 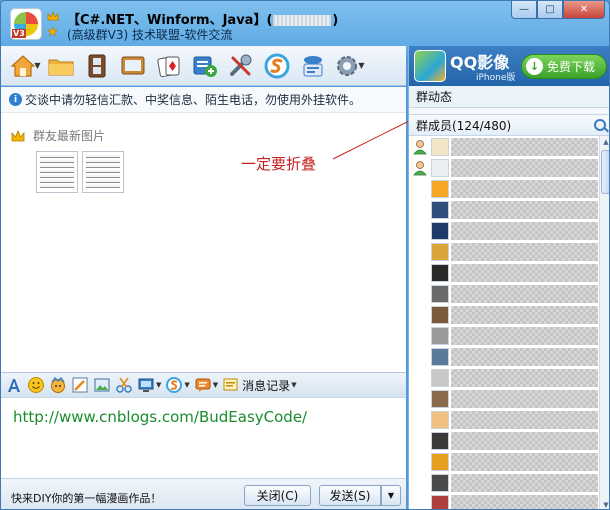 What do you see at coordinates (496, 78) in the screenshot?
I see `ad-subtitle: iPhone版` at bounding box center [496, 78].